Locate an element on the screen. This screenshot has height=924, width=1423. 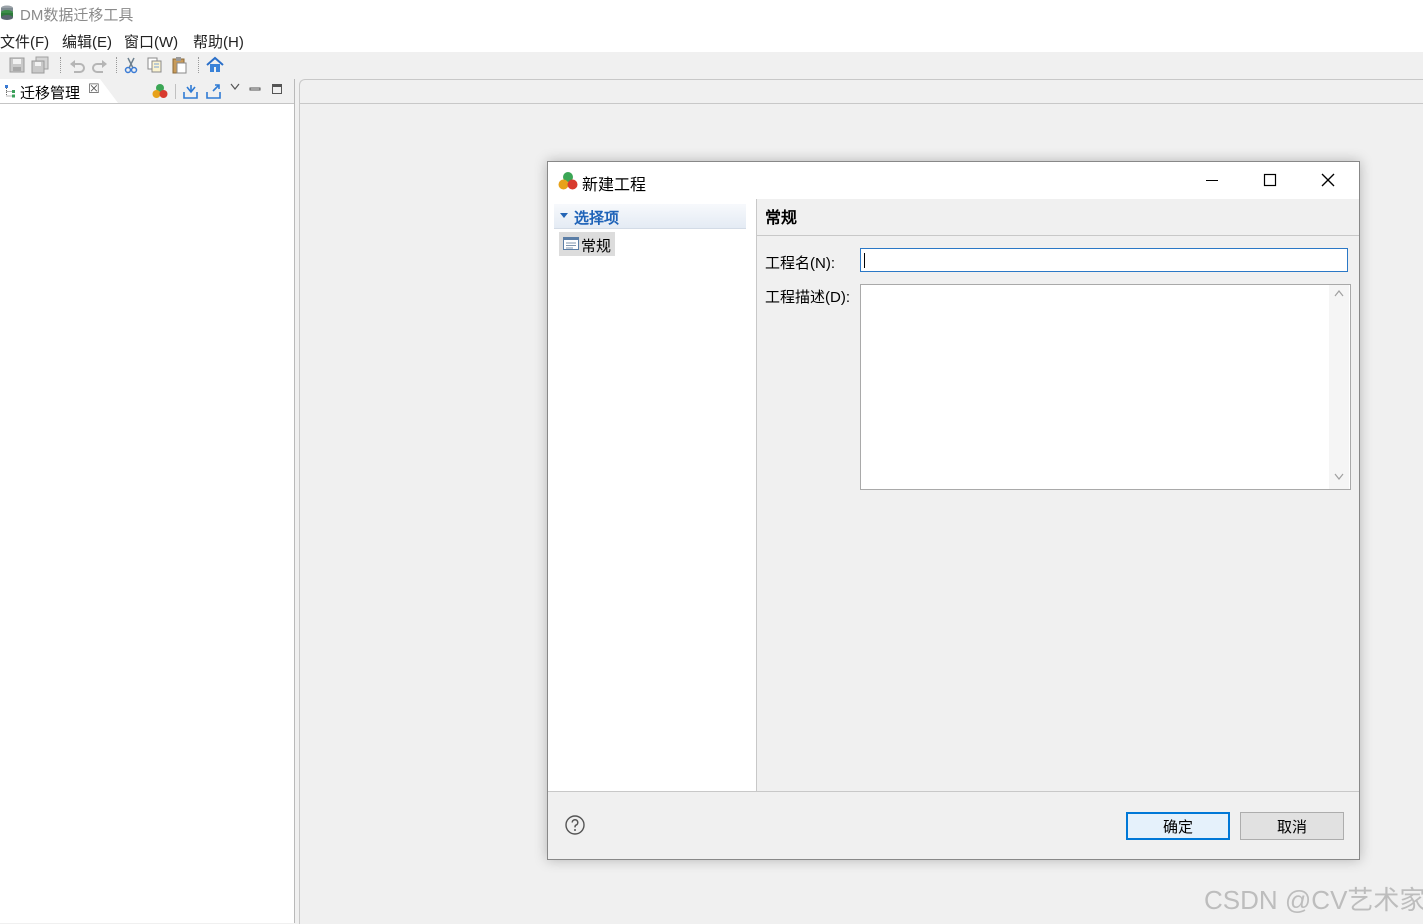
menu-window: 窗口(W) is located at coordinates (151, 41).